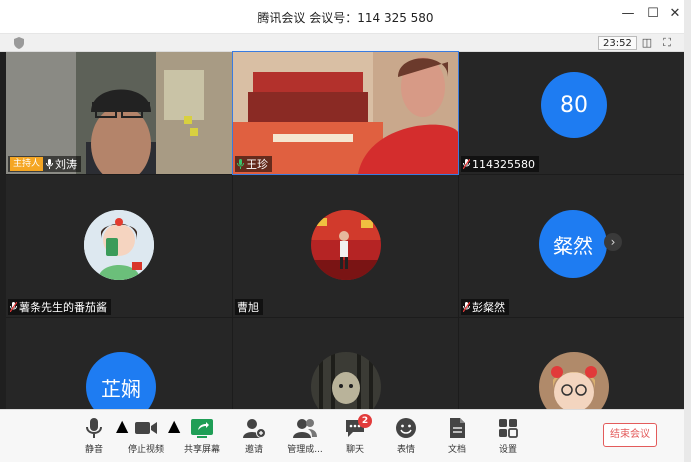  I want to click on participant-tile: 芷娴, so click(119, 363).